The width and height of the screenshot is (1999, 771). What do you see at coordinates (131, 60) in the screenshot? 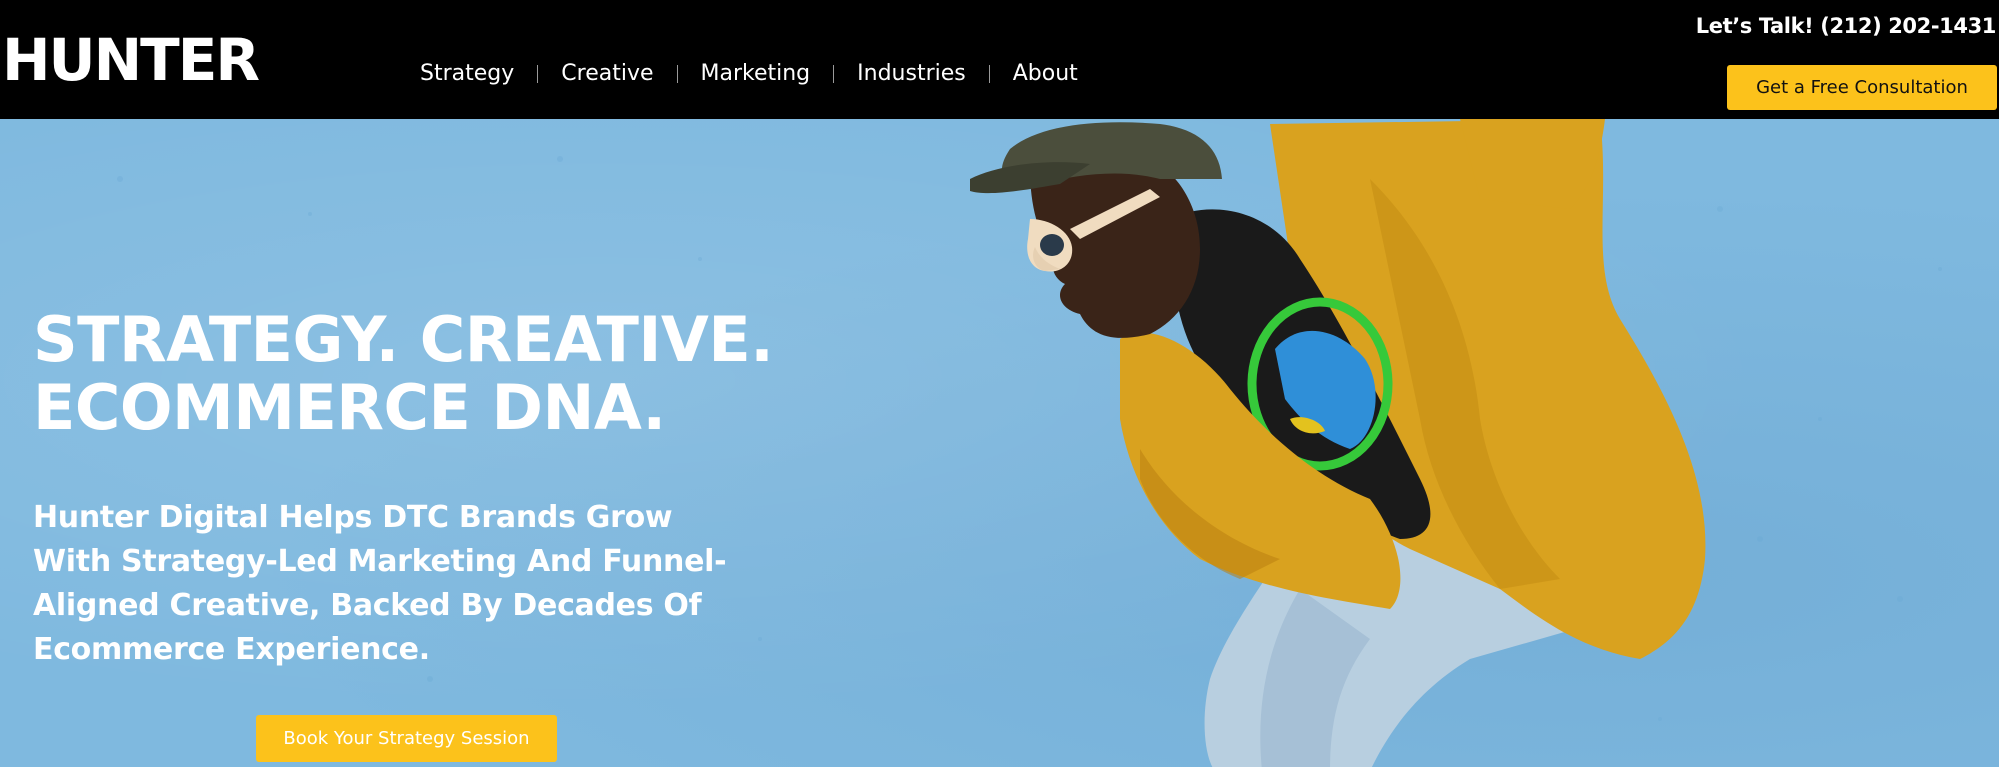
I see `hunter-logo: HUNTER` at bounding box center [131, 60].